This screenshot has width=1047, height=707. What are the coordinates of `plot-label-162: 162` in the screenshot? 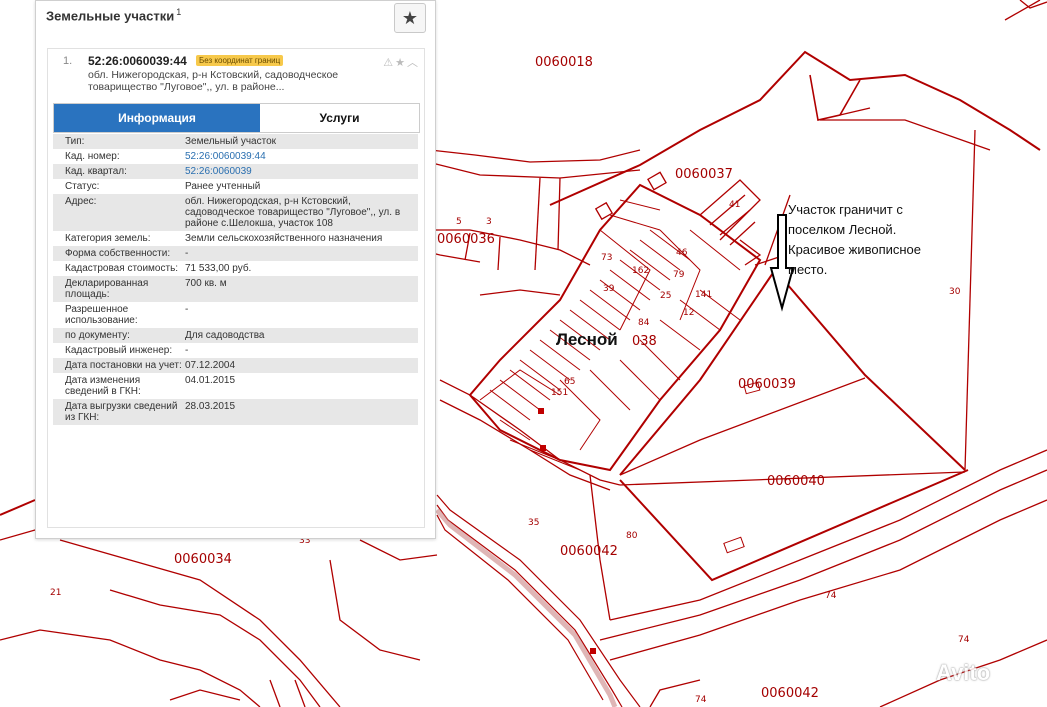 It's located at (641, 271).